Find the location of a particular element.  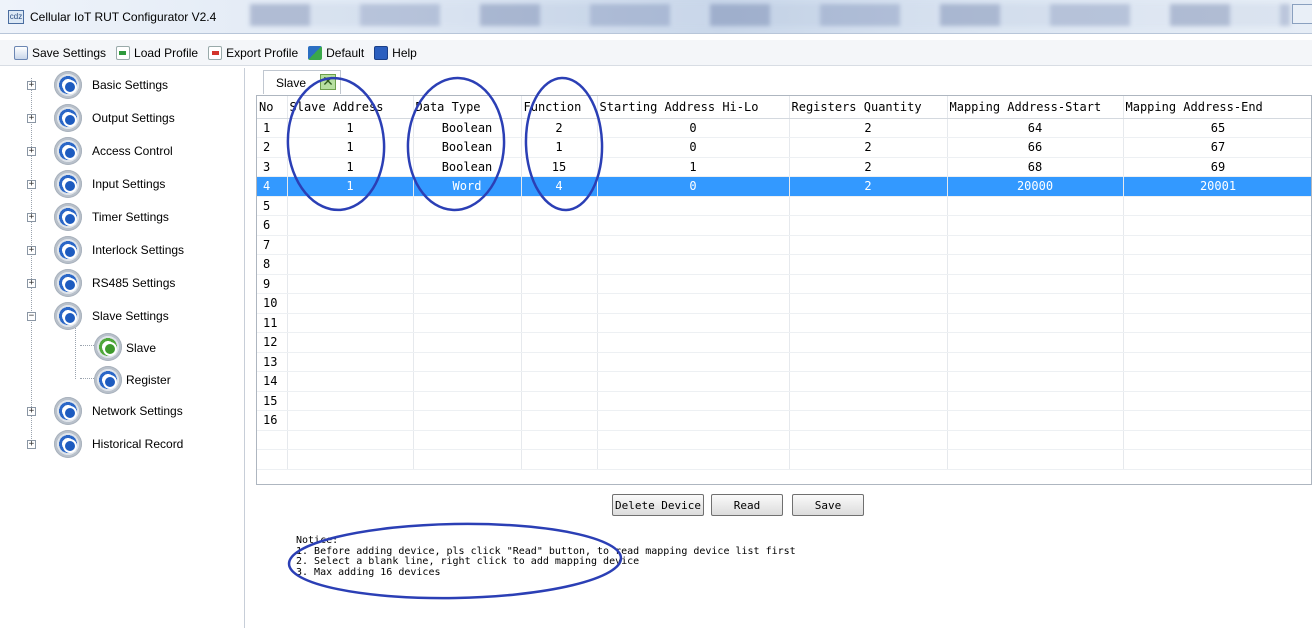

window-control-button is located at coordinates (1302, 14).